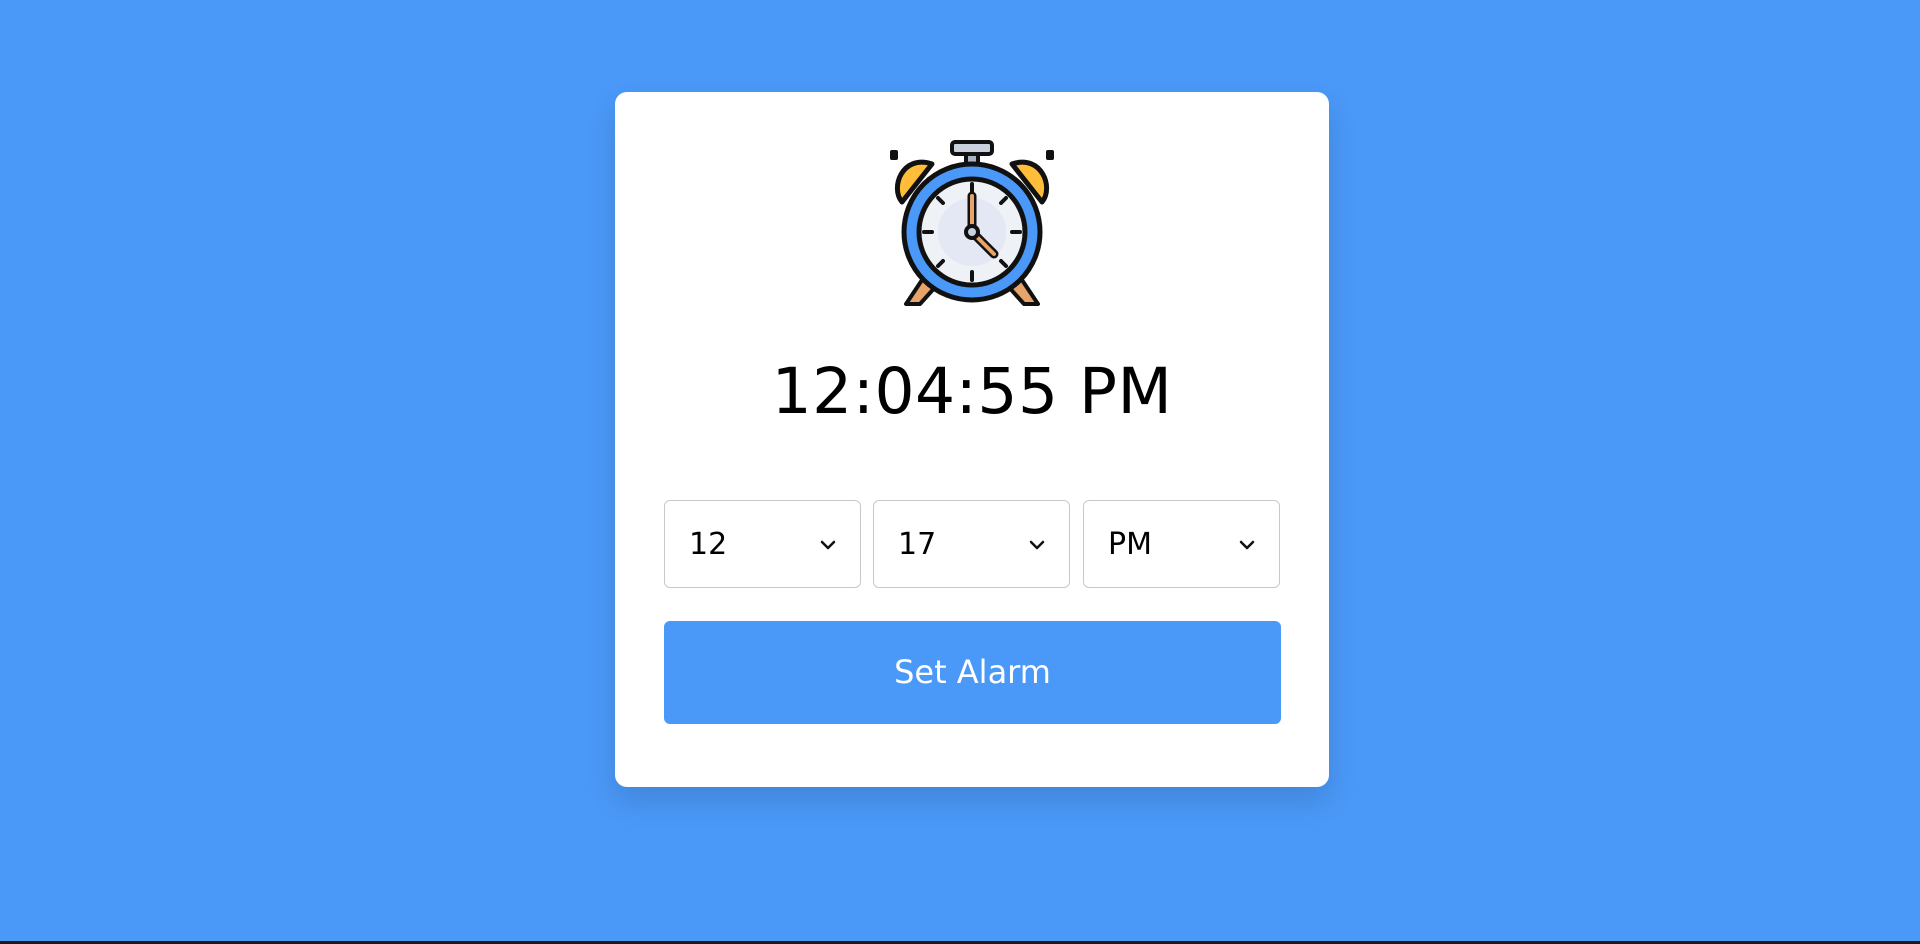  What do you see at coordinates (1181, 544) in the screenshot?
I see `ampm-select: PM` at bounding box center [1181, 544].